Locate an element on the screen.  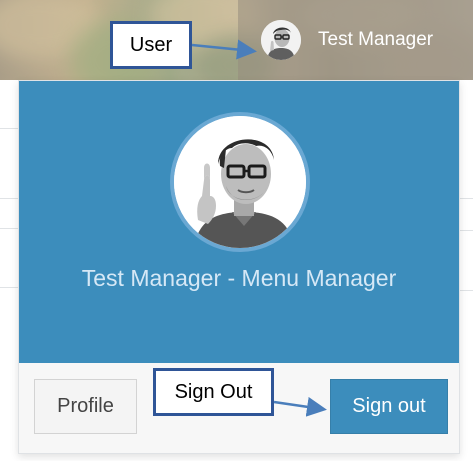
user-avatar-large is located at coordinates (240, 182).